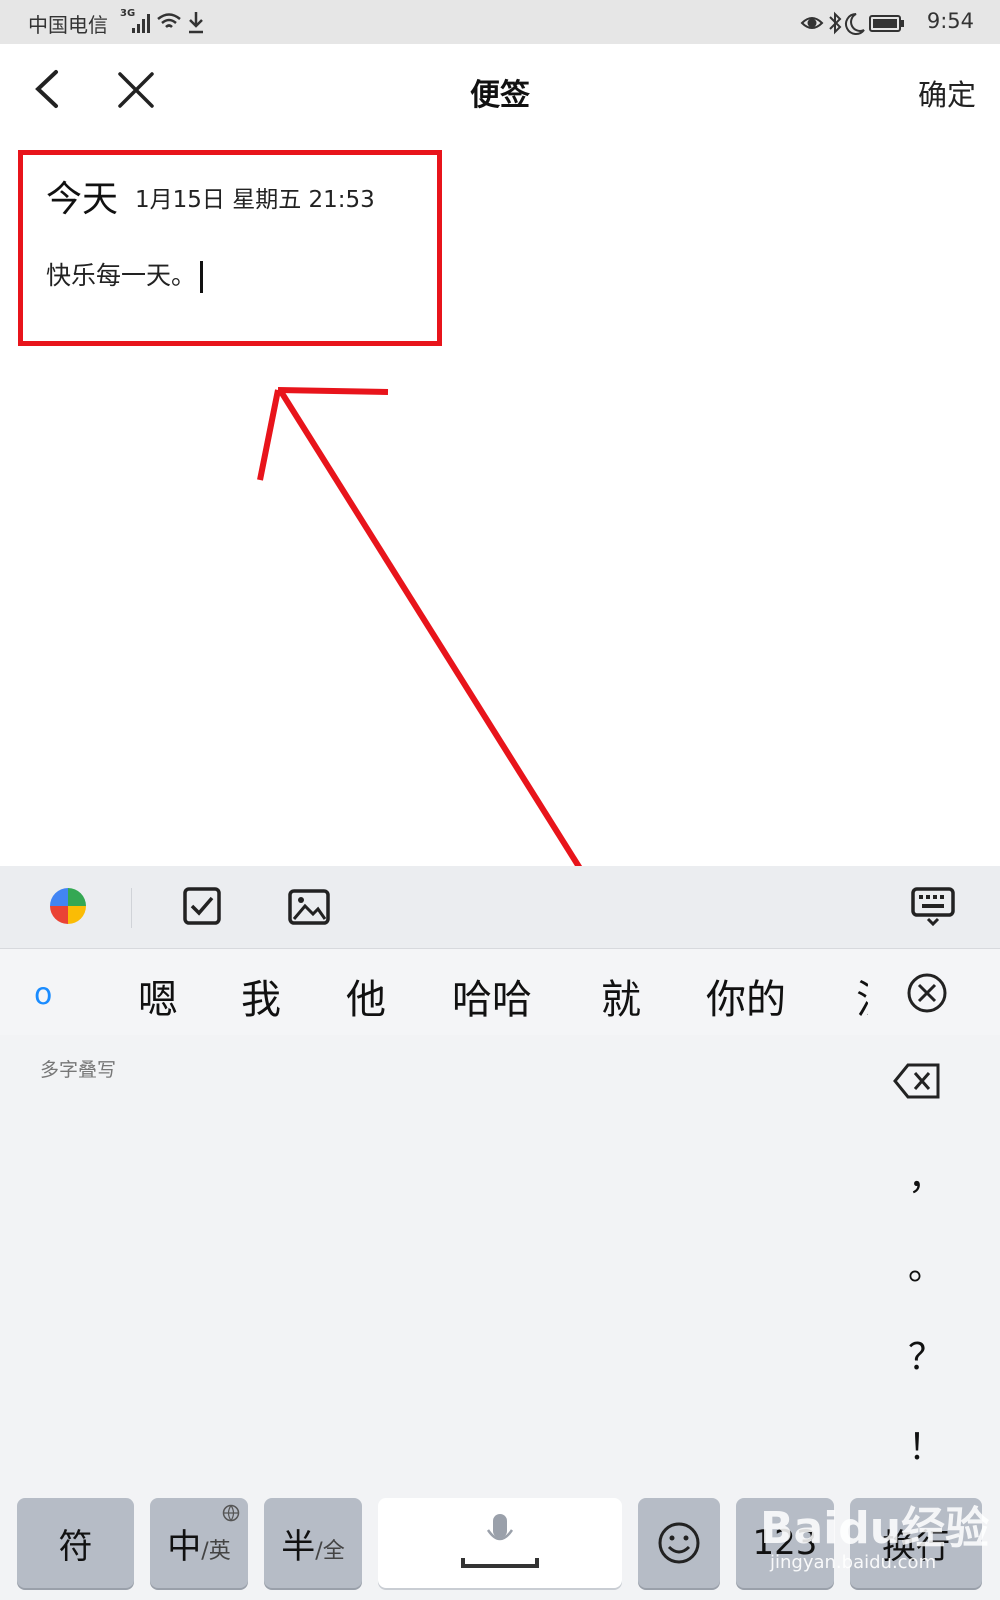  I want to click on punct-exclaim: ！, so click(926, 1444).